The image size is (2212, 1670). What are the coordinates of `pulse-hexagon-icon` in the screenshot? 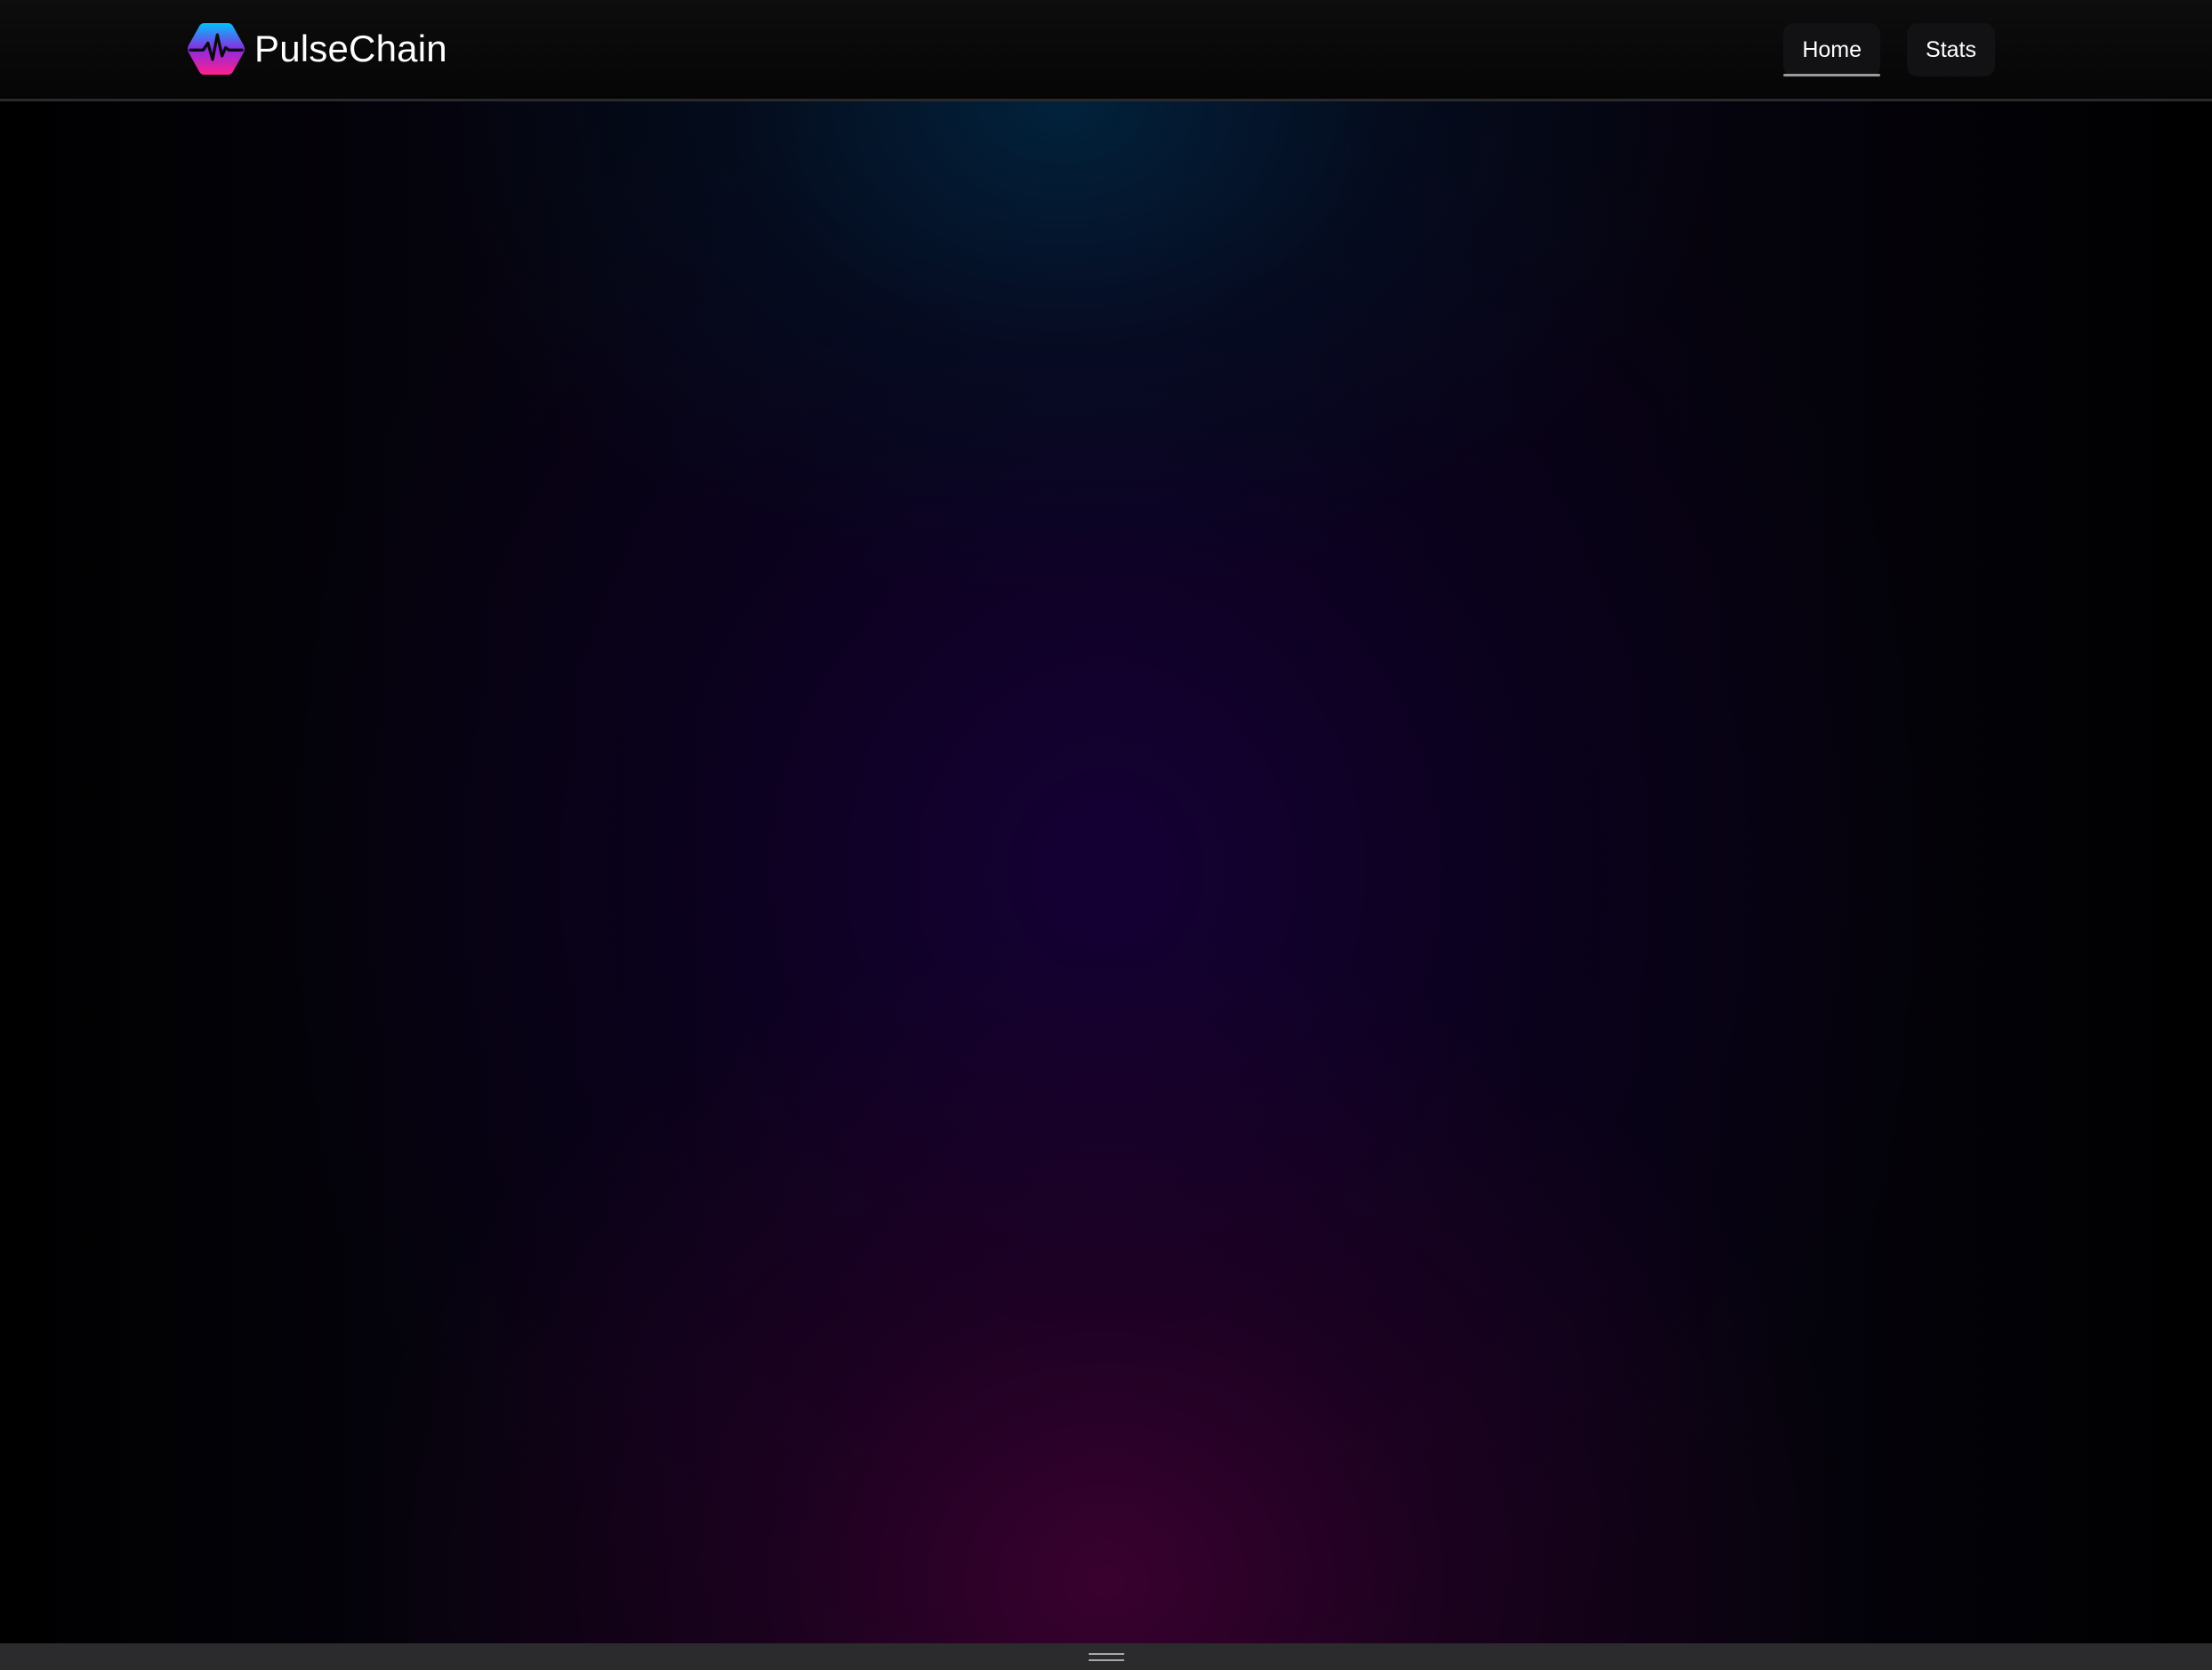 It's located at (216, 49).